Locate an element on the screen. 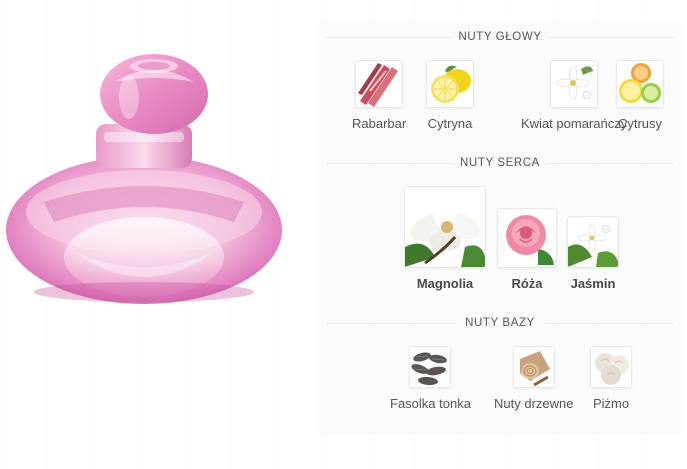 The image size is (687, 469). note-label: Cytrusy is located at coordinates (640, 123).